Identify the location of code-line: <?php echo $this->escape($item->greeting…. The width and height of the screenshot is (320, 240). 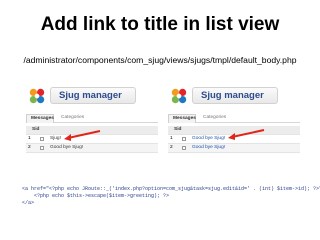
(96, 195).